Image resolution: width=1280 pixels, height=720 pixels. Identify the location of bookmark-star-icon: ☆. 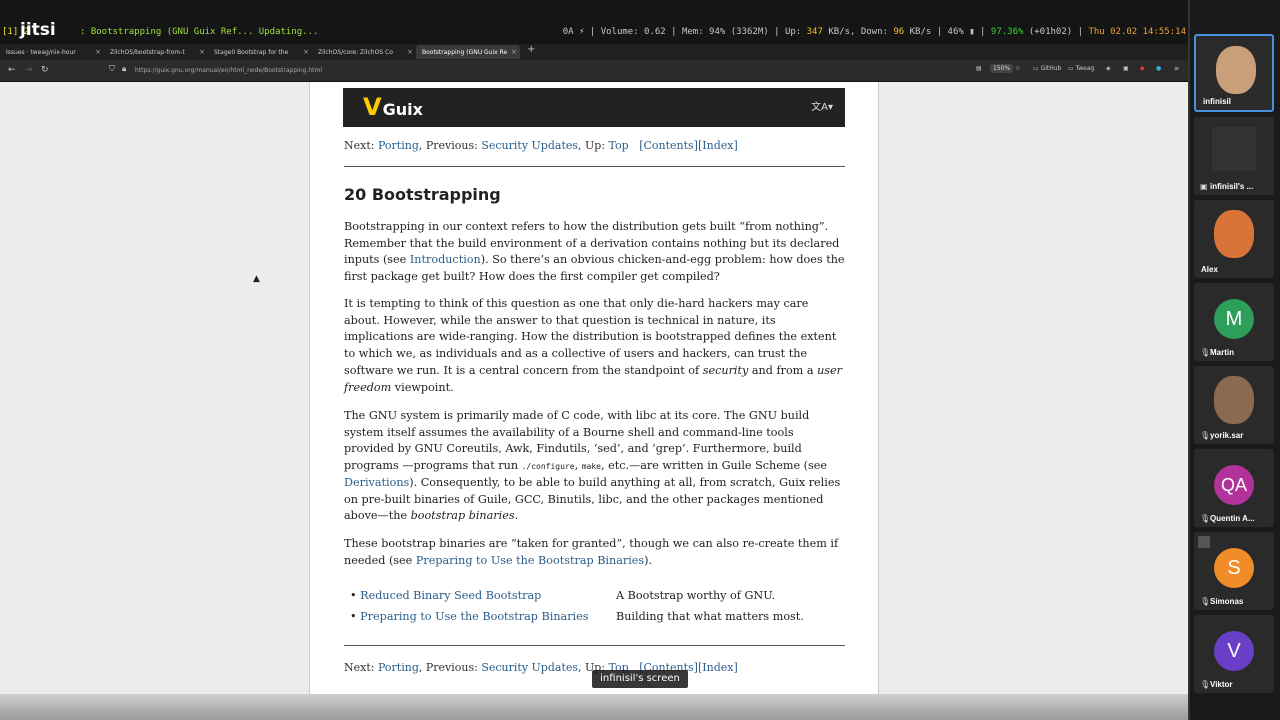
(1017, 68).